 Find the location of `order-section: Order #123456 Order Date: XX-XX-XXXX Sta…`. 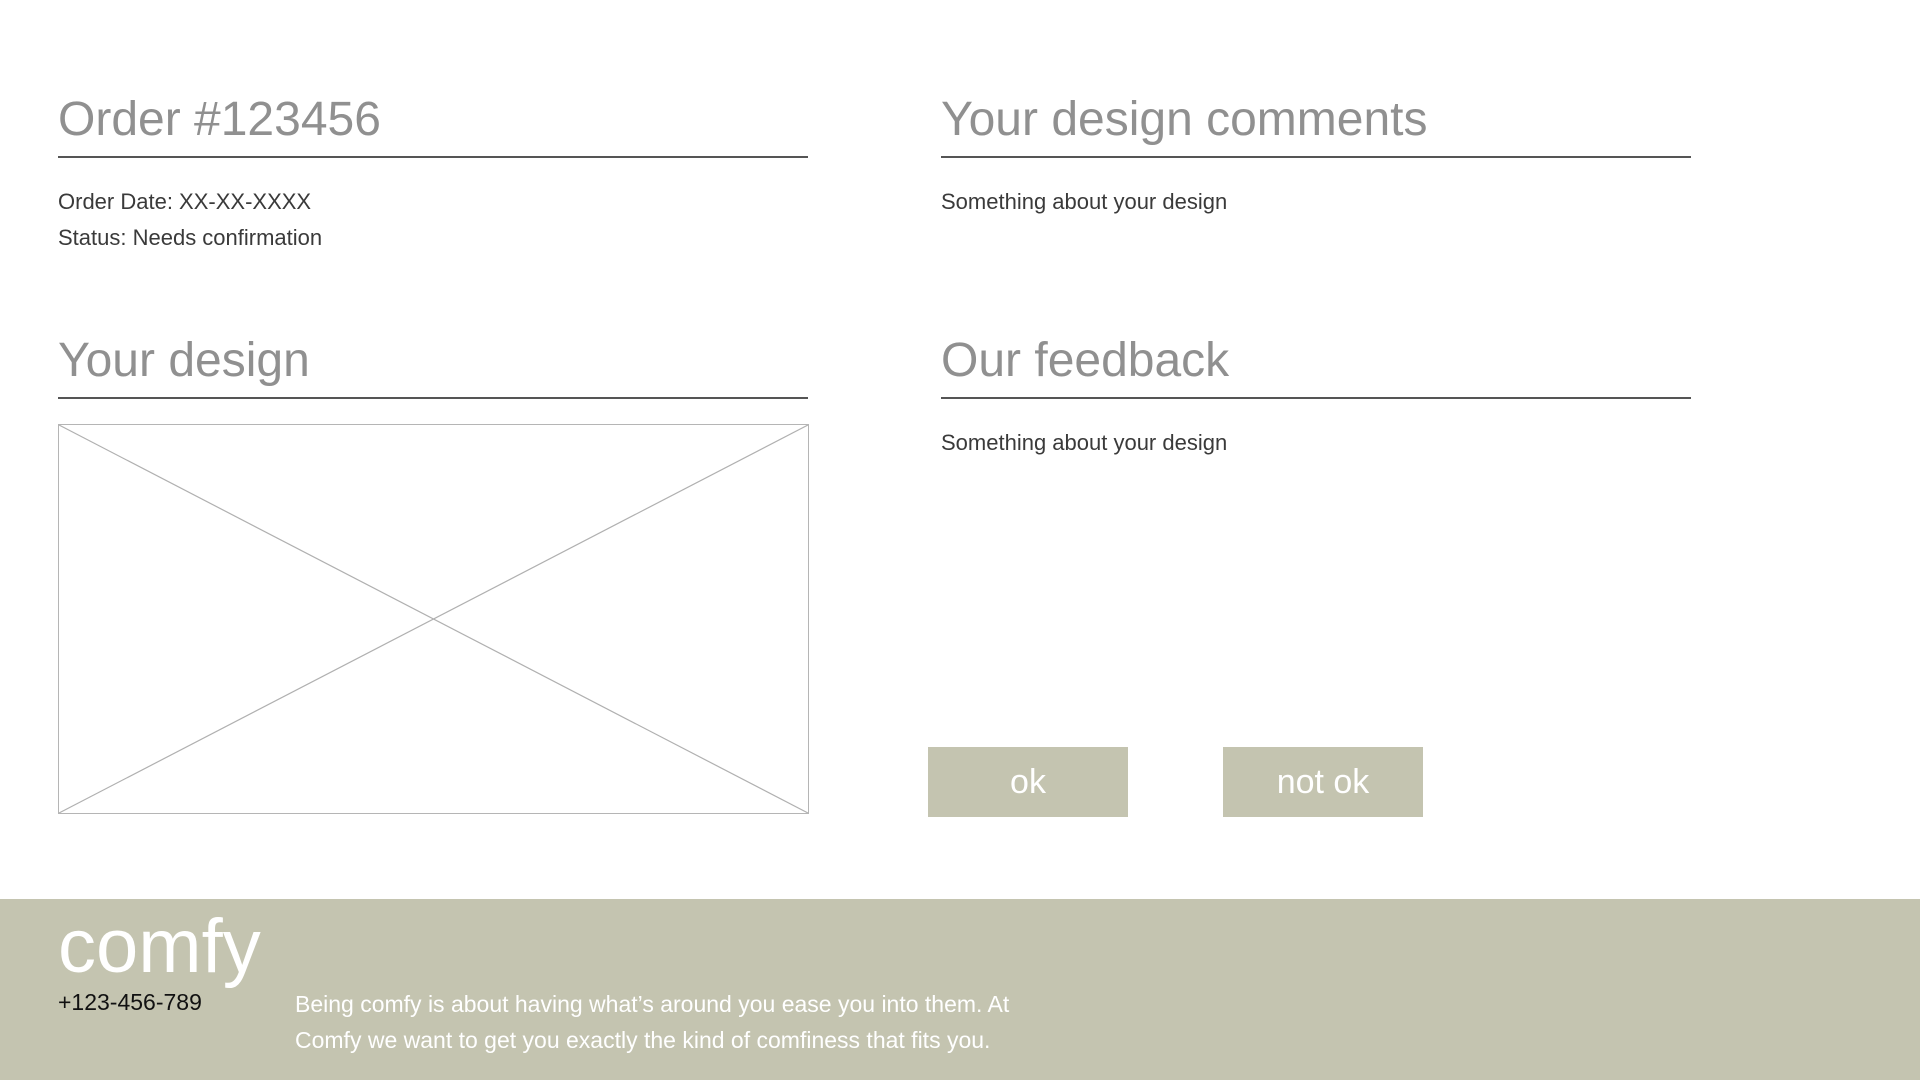

order-section: Order #123456 Order Date: XX-XX-XXXX Sta… is located at coordinates (433, 172).